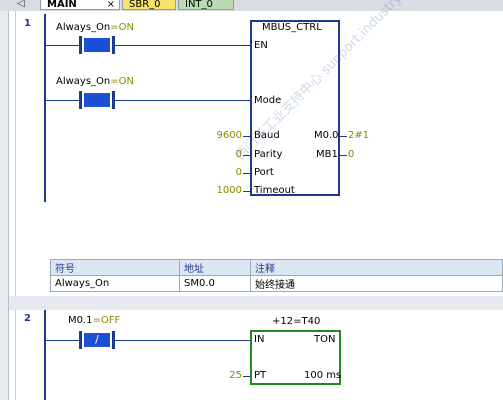  I want to click on tab-int0-label: INT_0, so click(199, 5).